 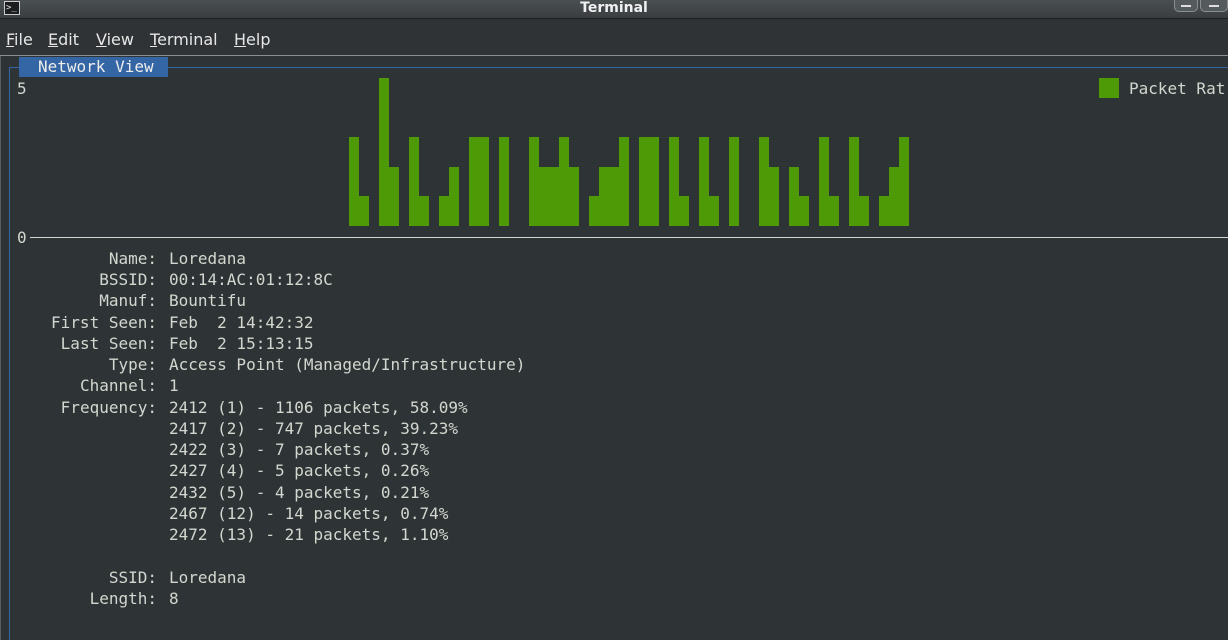 I want to click on bssid-value: 00:14:AC:01:12:8C, so click(x=251, y=279).